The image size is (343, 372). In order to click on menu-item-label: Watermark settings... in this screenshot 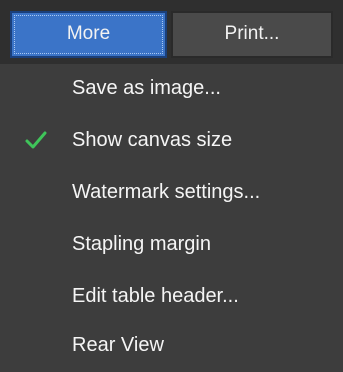, I will do `click(166, 191)`.